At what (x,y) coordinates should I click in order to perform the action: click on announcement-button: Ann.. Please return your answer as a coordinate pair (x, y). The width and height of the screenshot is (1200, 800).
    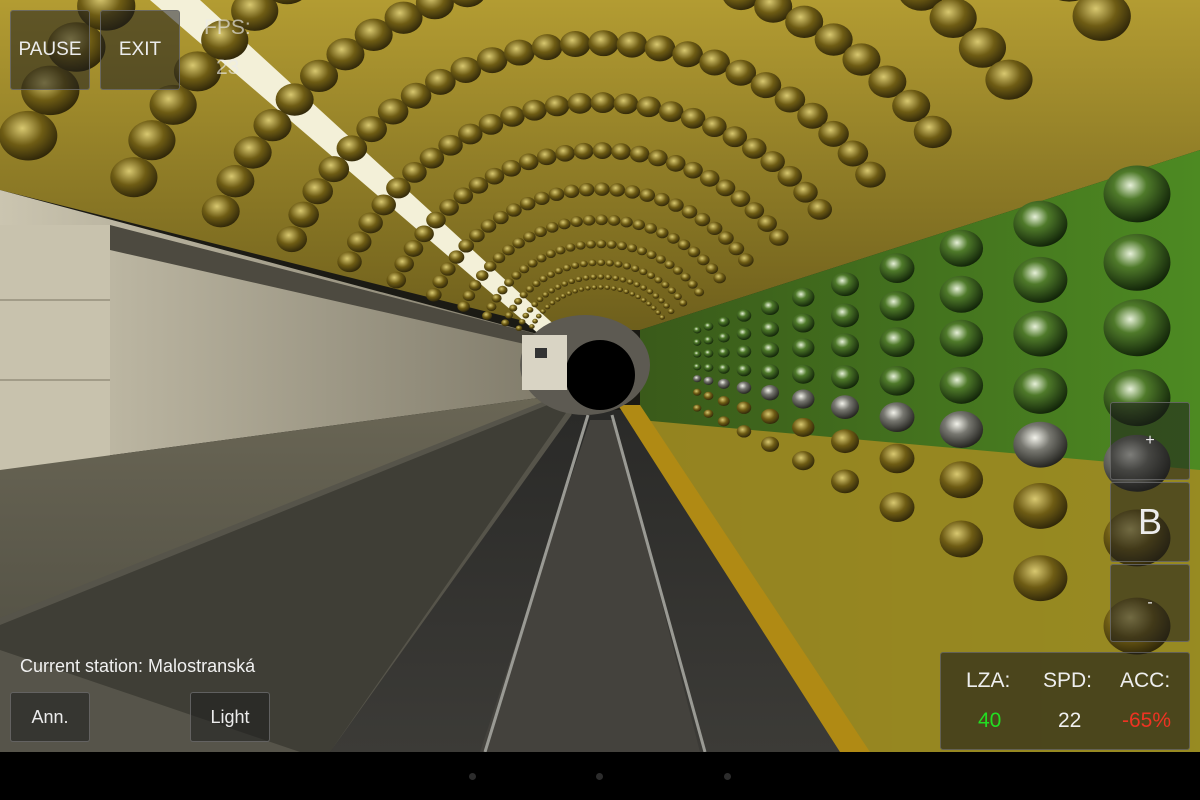
    Looking at the image, I should click on (50, 717).